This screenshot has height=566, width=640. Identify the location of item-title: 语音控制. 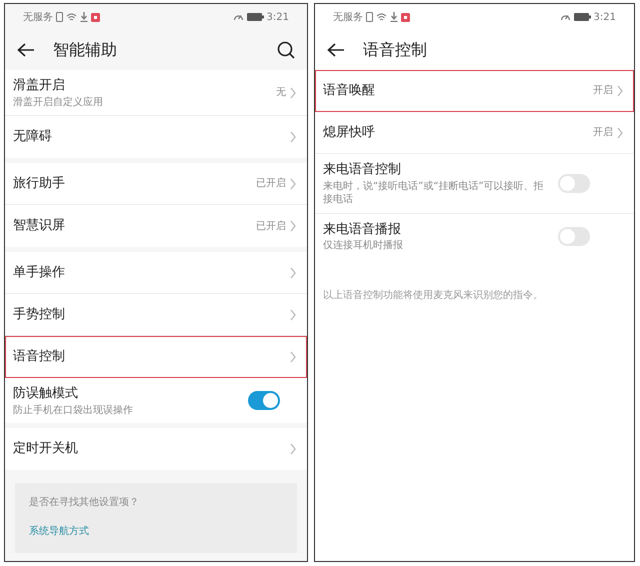
(39, 357).